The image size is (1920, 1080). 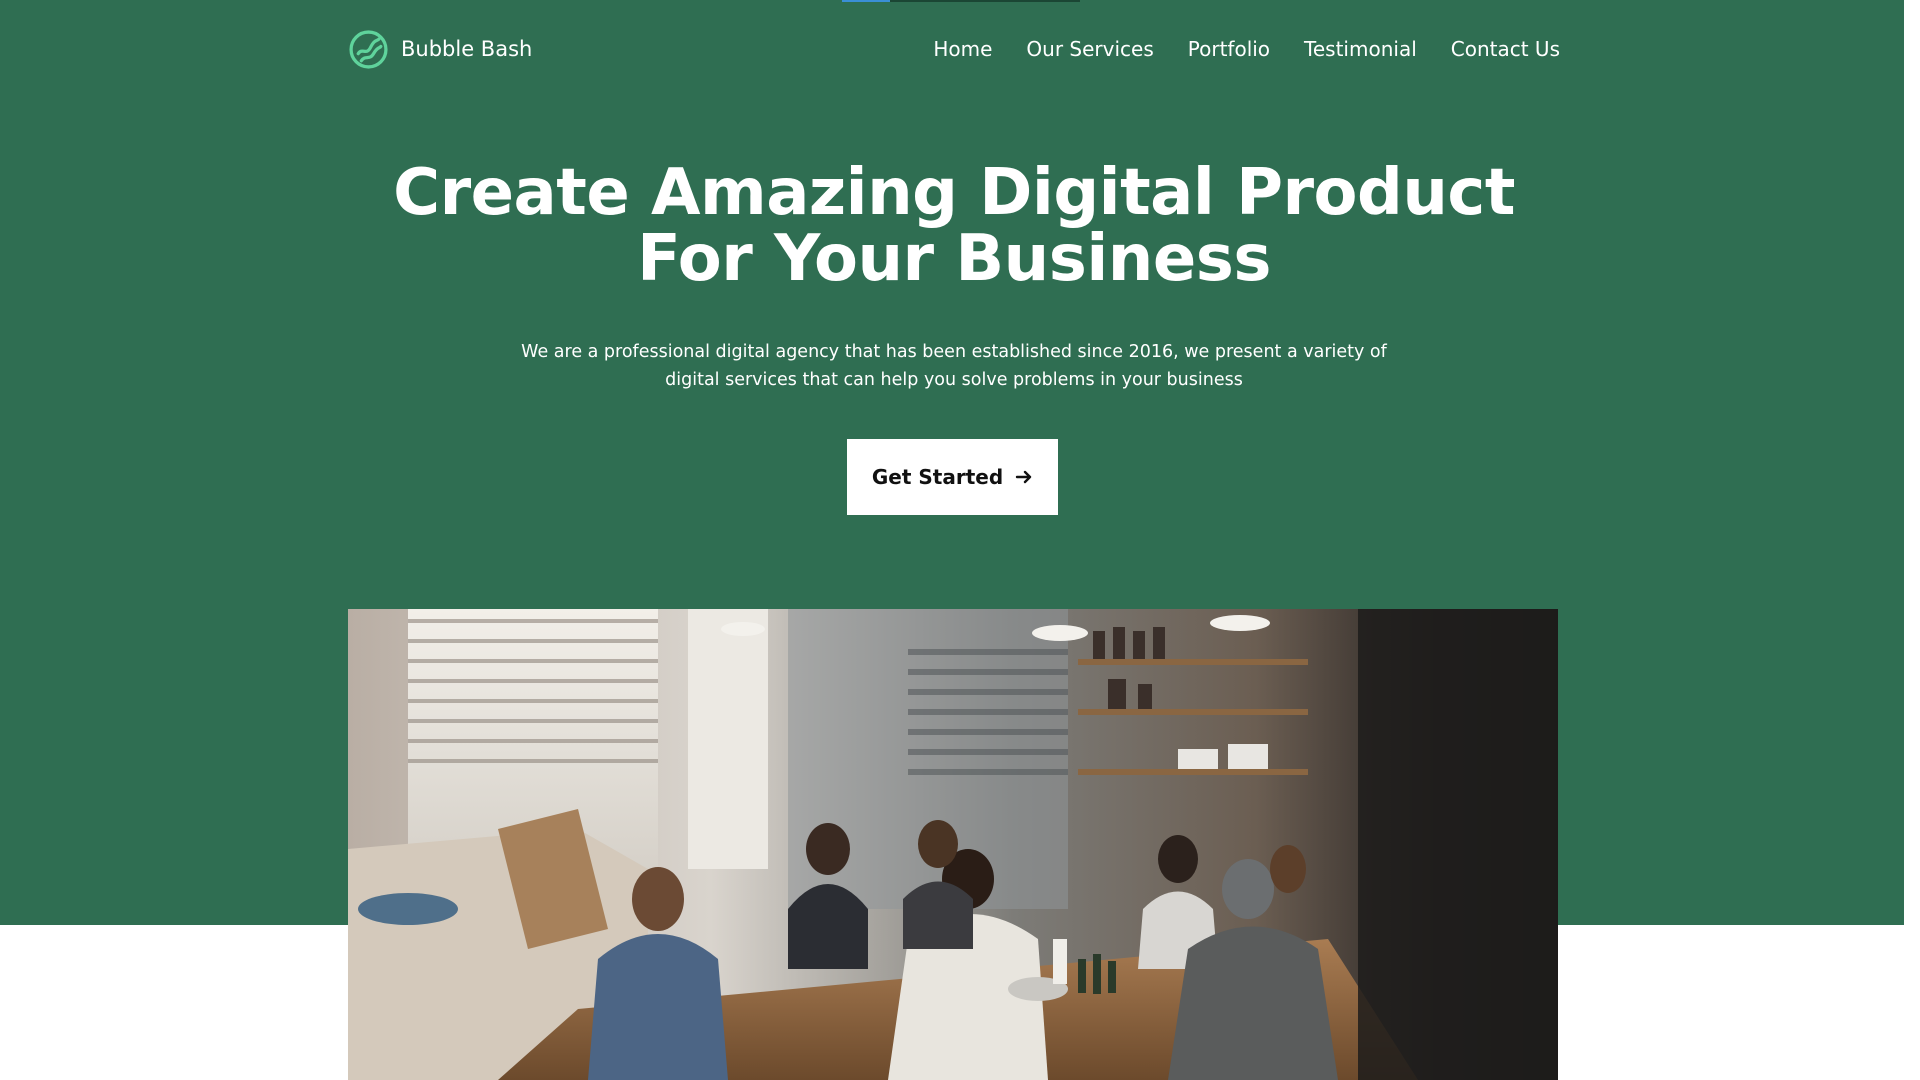 I want to click on arrow-right-icon, so click(x=1023, y=477).